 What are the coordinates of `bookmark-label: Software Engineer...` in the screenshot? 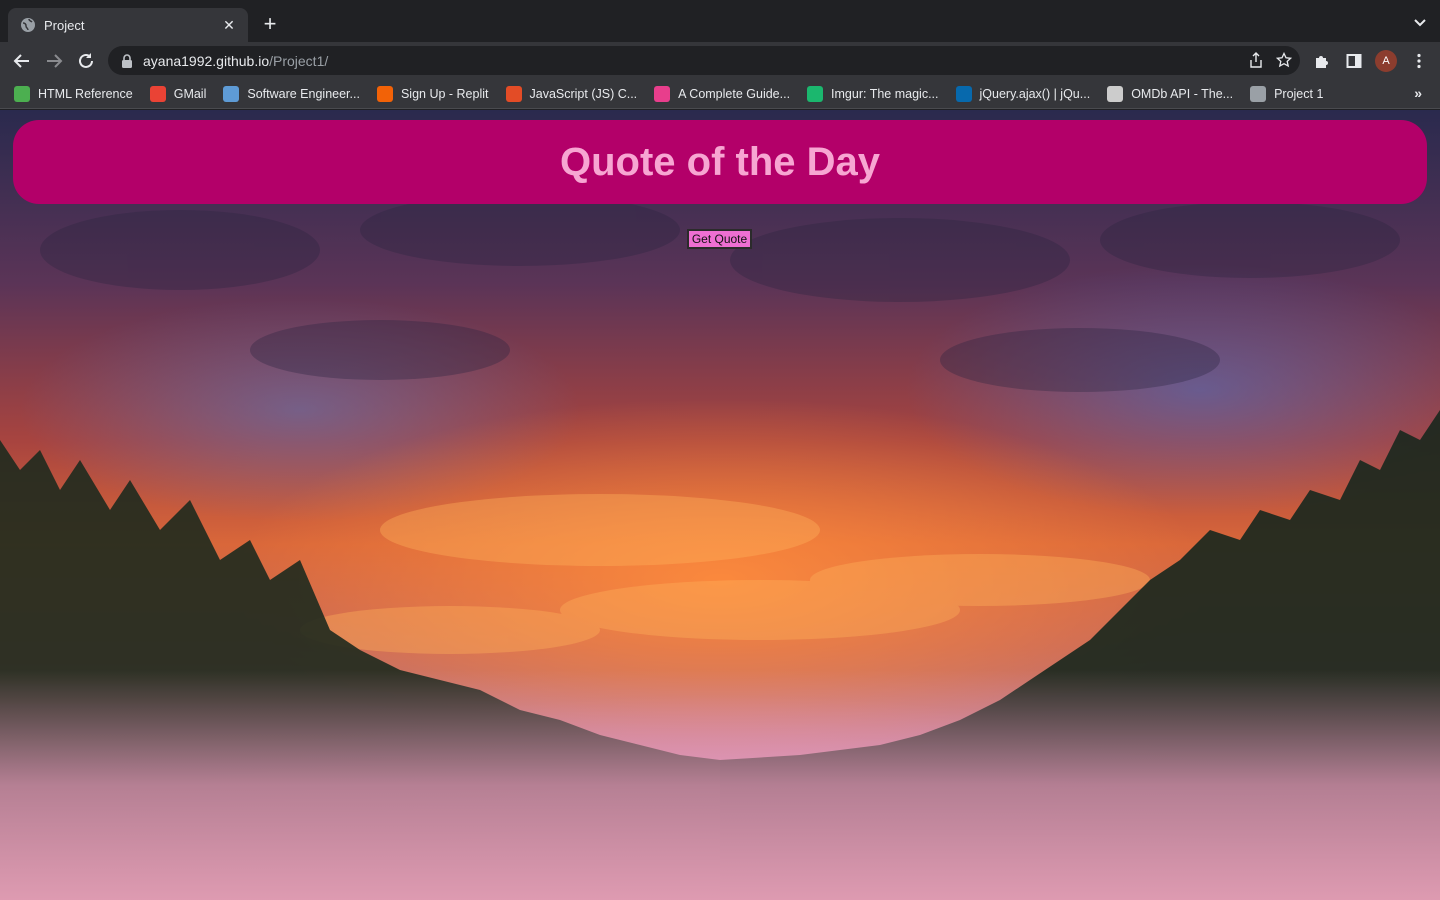 It's located at (303, 93).